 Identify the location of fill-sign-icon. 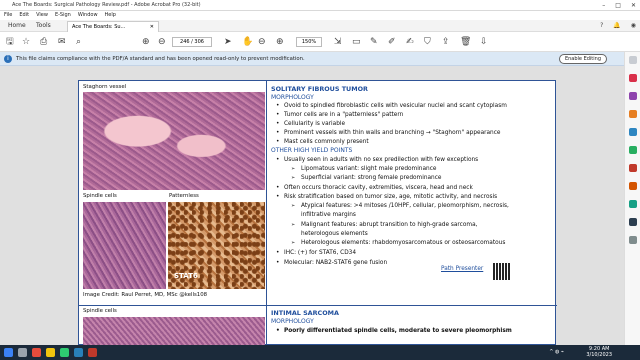
(633, 204).